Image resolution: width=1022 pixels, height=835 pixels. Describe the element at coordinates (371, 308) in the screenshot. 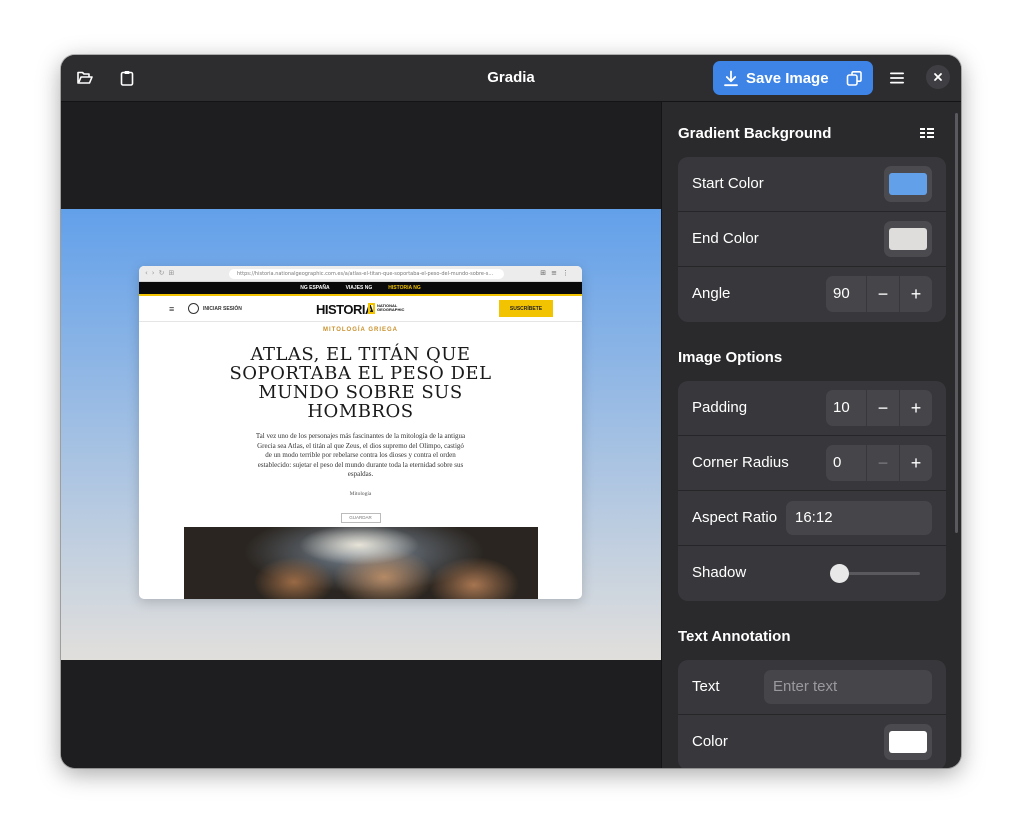

I see `preview-logo-frame-icon` at that location.